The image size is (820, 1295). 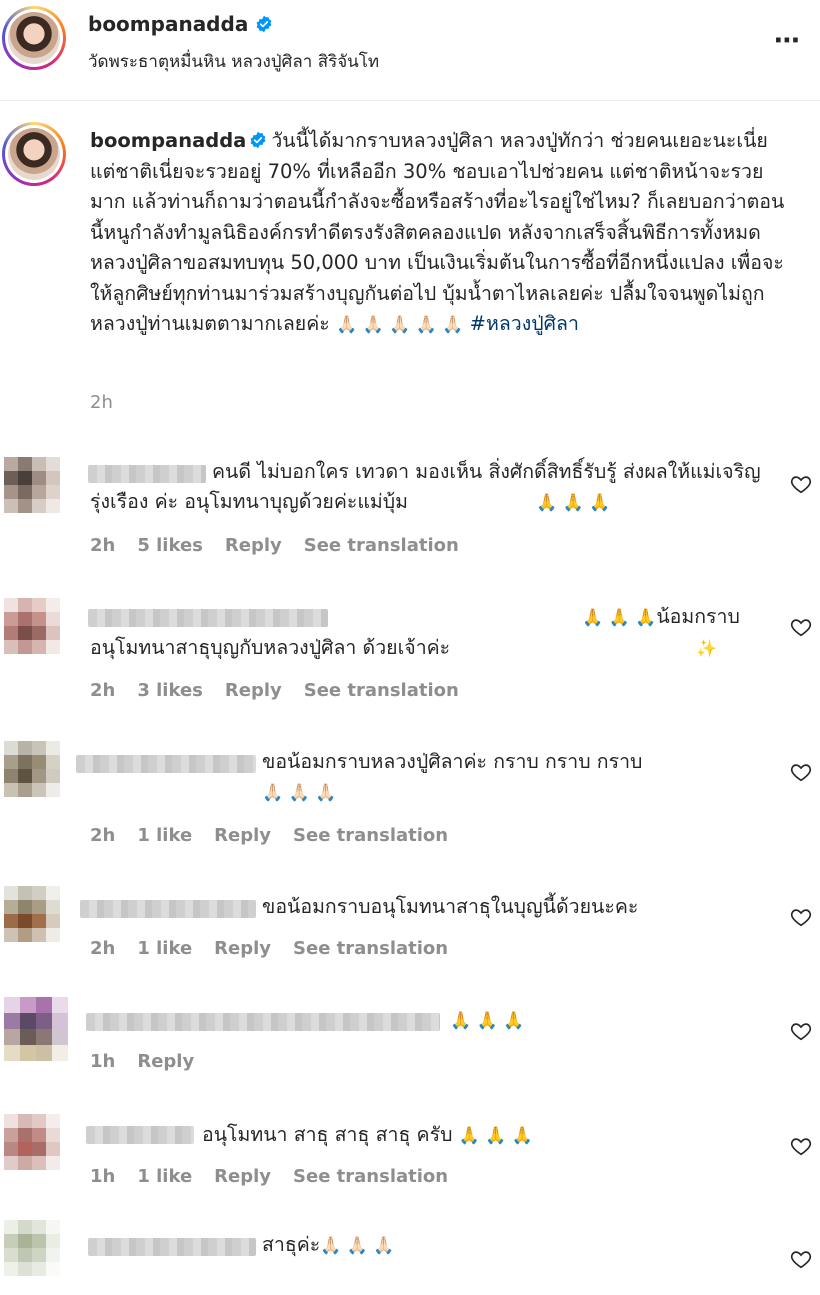 I want to click on comment-item: สาธุค่ะ🙏🏻 🙏🏻 🙏🏻, so click(x=410, y=1257).